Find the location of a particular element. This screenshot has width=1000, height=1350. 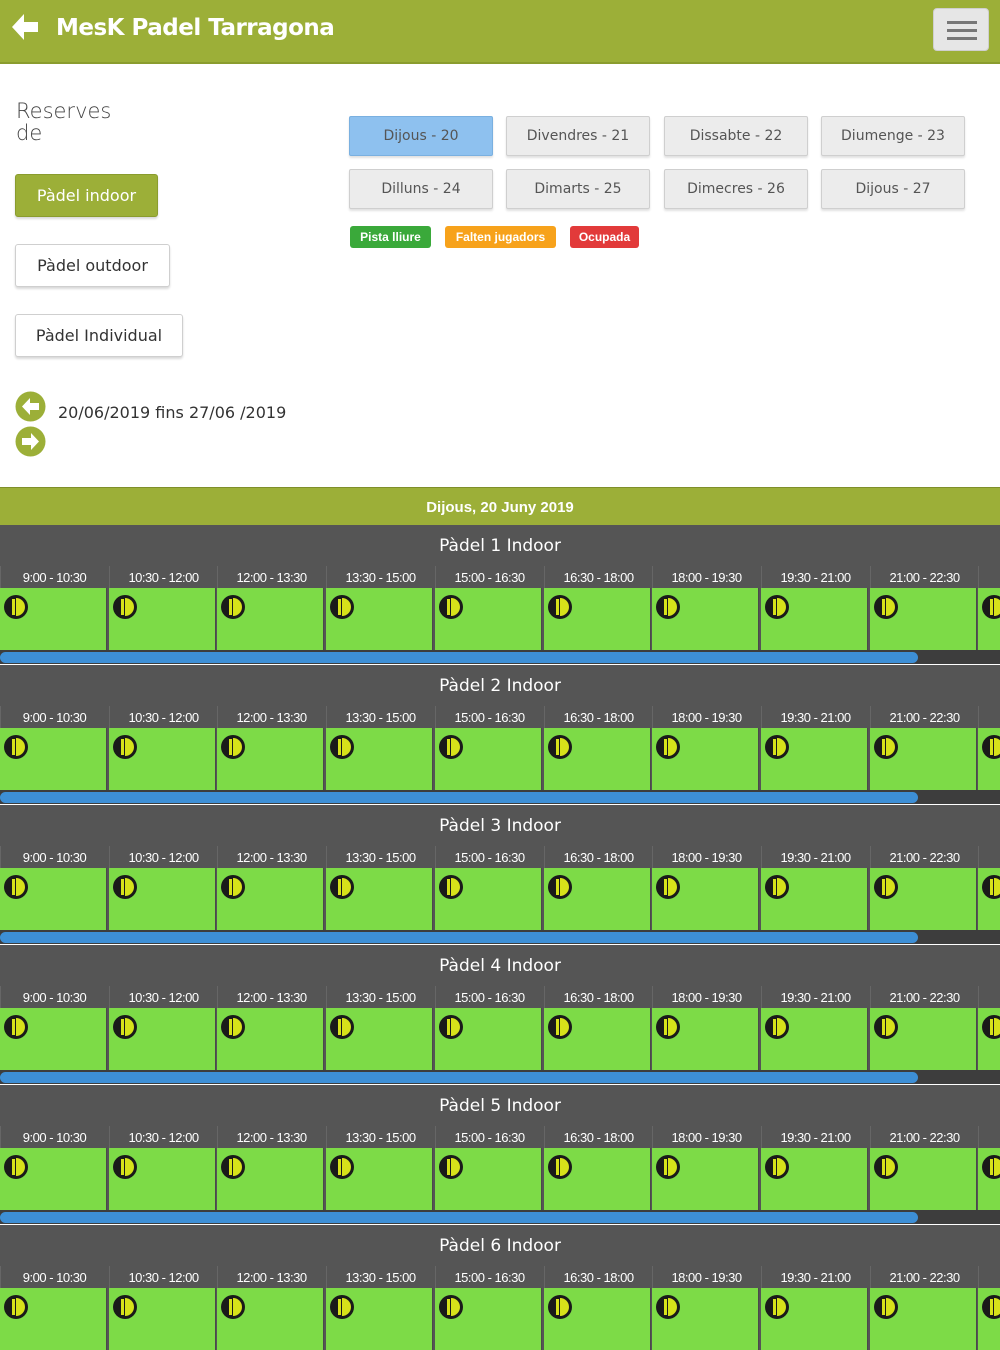

day-button: Dilluns - 24 is located at coordinates (421, 189).